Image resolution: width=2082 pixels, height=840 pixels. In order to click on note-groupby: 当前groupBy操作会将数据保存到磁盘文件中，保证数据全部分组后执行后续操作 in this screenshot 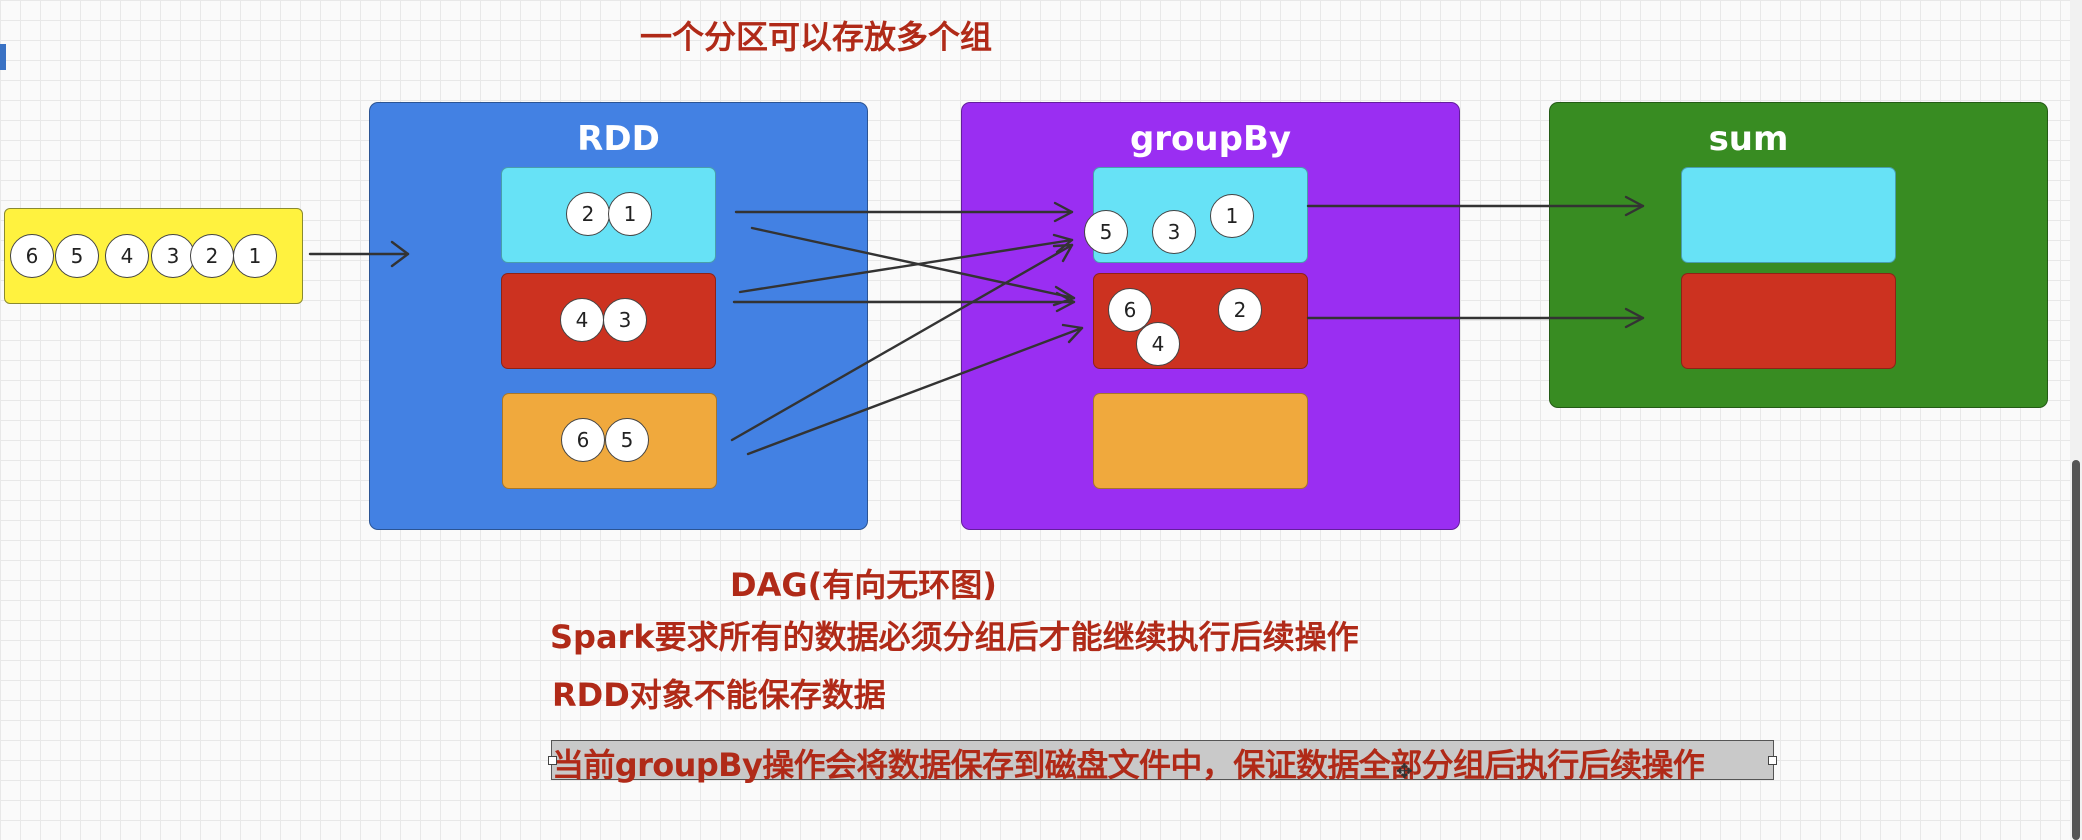, I will do `click(1128, 765)`.